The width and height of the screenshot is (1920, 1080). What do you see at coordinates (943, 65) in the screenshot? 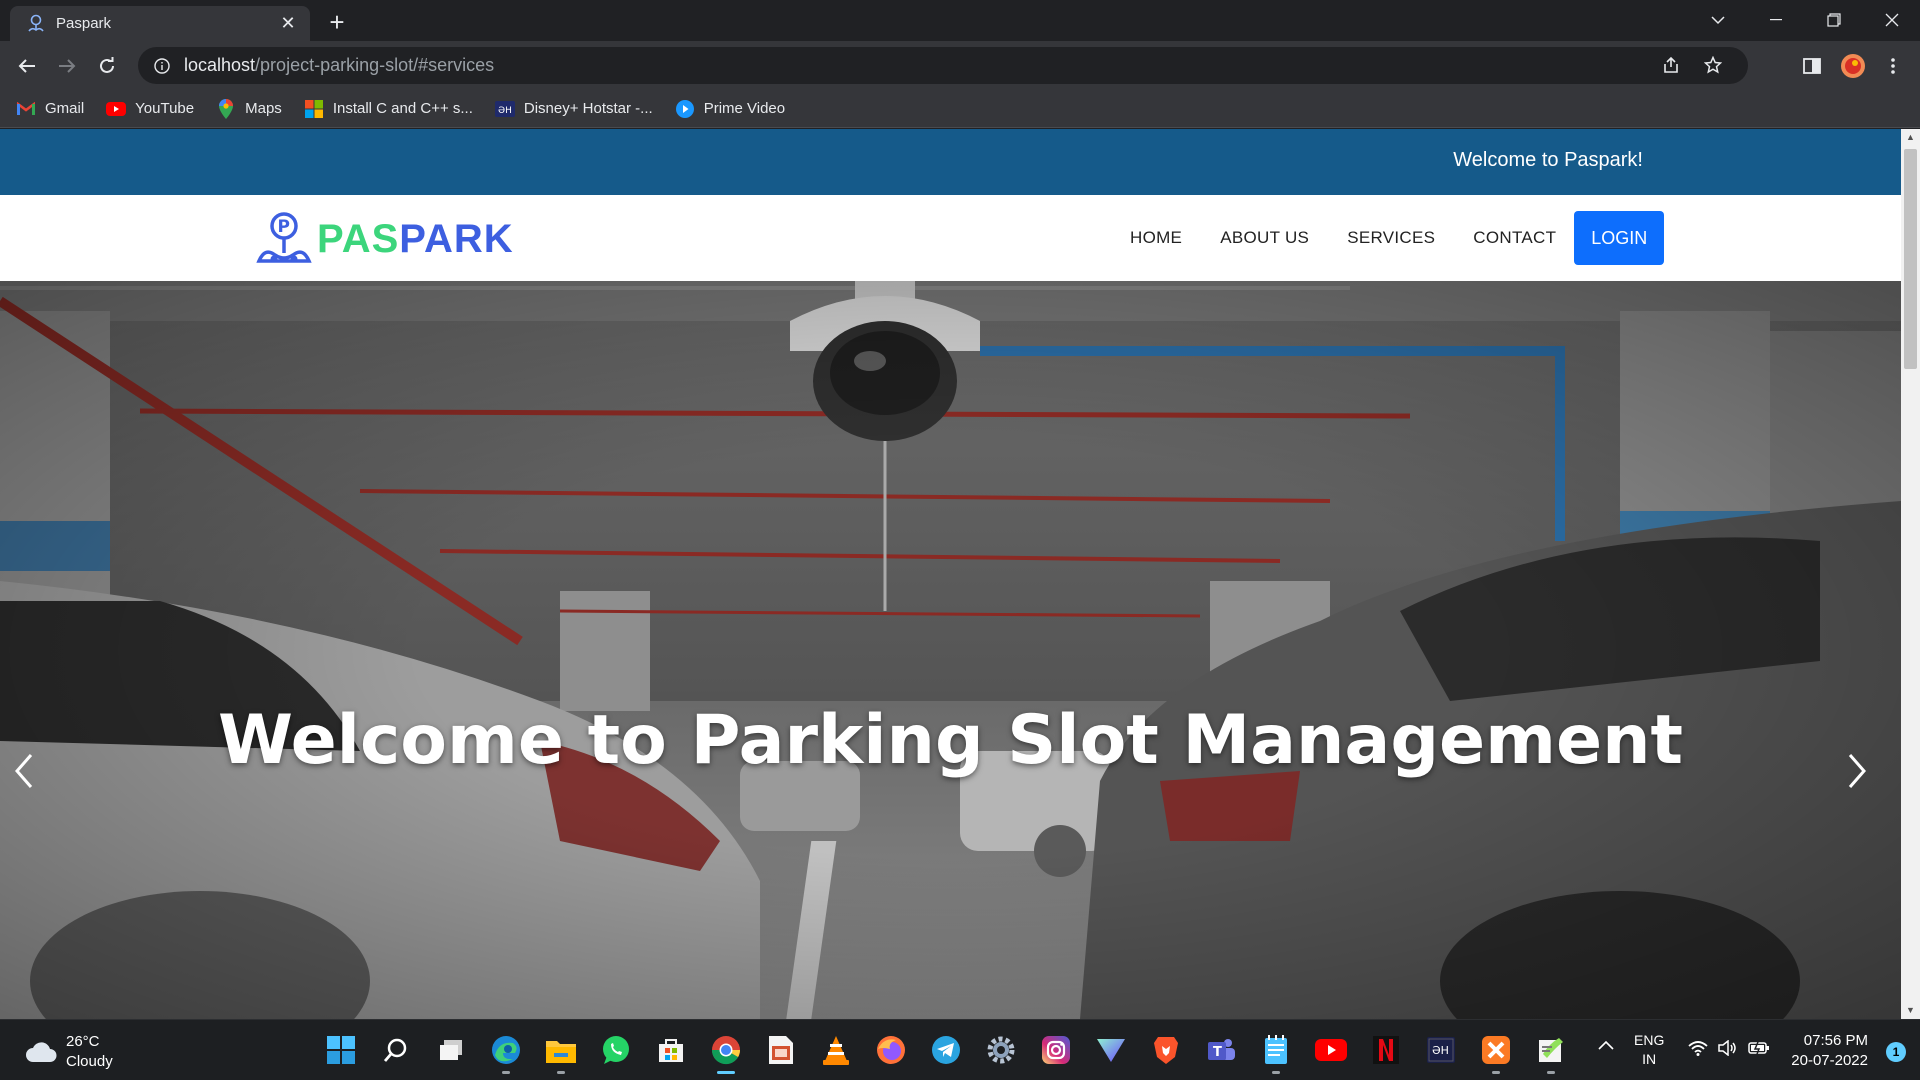
I see `address-bar: localhost/project-parking-slot/#services` at bounding box center [943, 65].